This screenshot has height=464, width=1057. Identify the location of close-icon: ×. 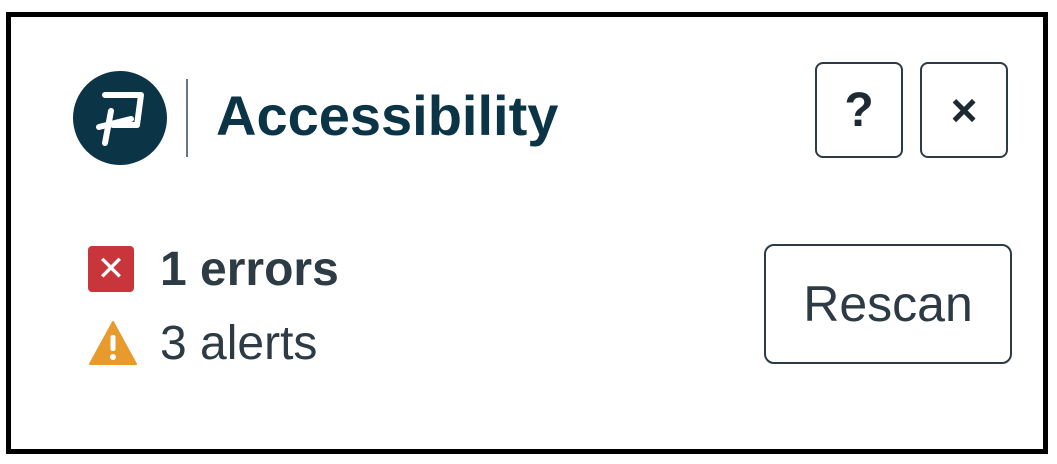
(964, 110).